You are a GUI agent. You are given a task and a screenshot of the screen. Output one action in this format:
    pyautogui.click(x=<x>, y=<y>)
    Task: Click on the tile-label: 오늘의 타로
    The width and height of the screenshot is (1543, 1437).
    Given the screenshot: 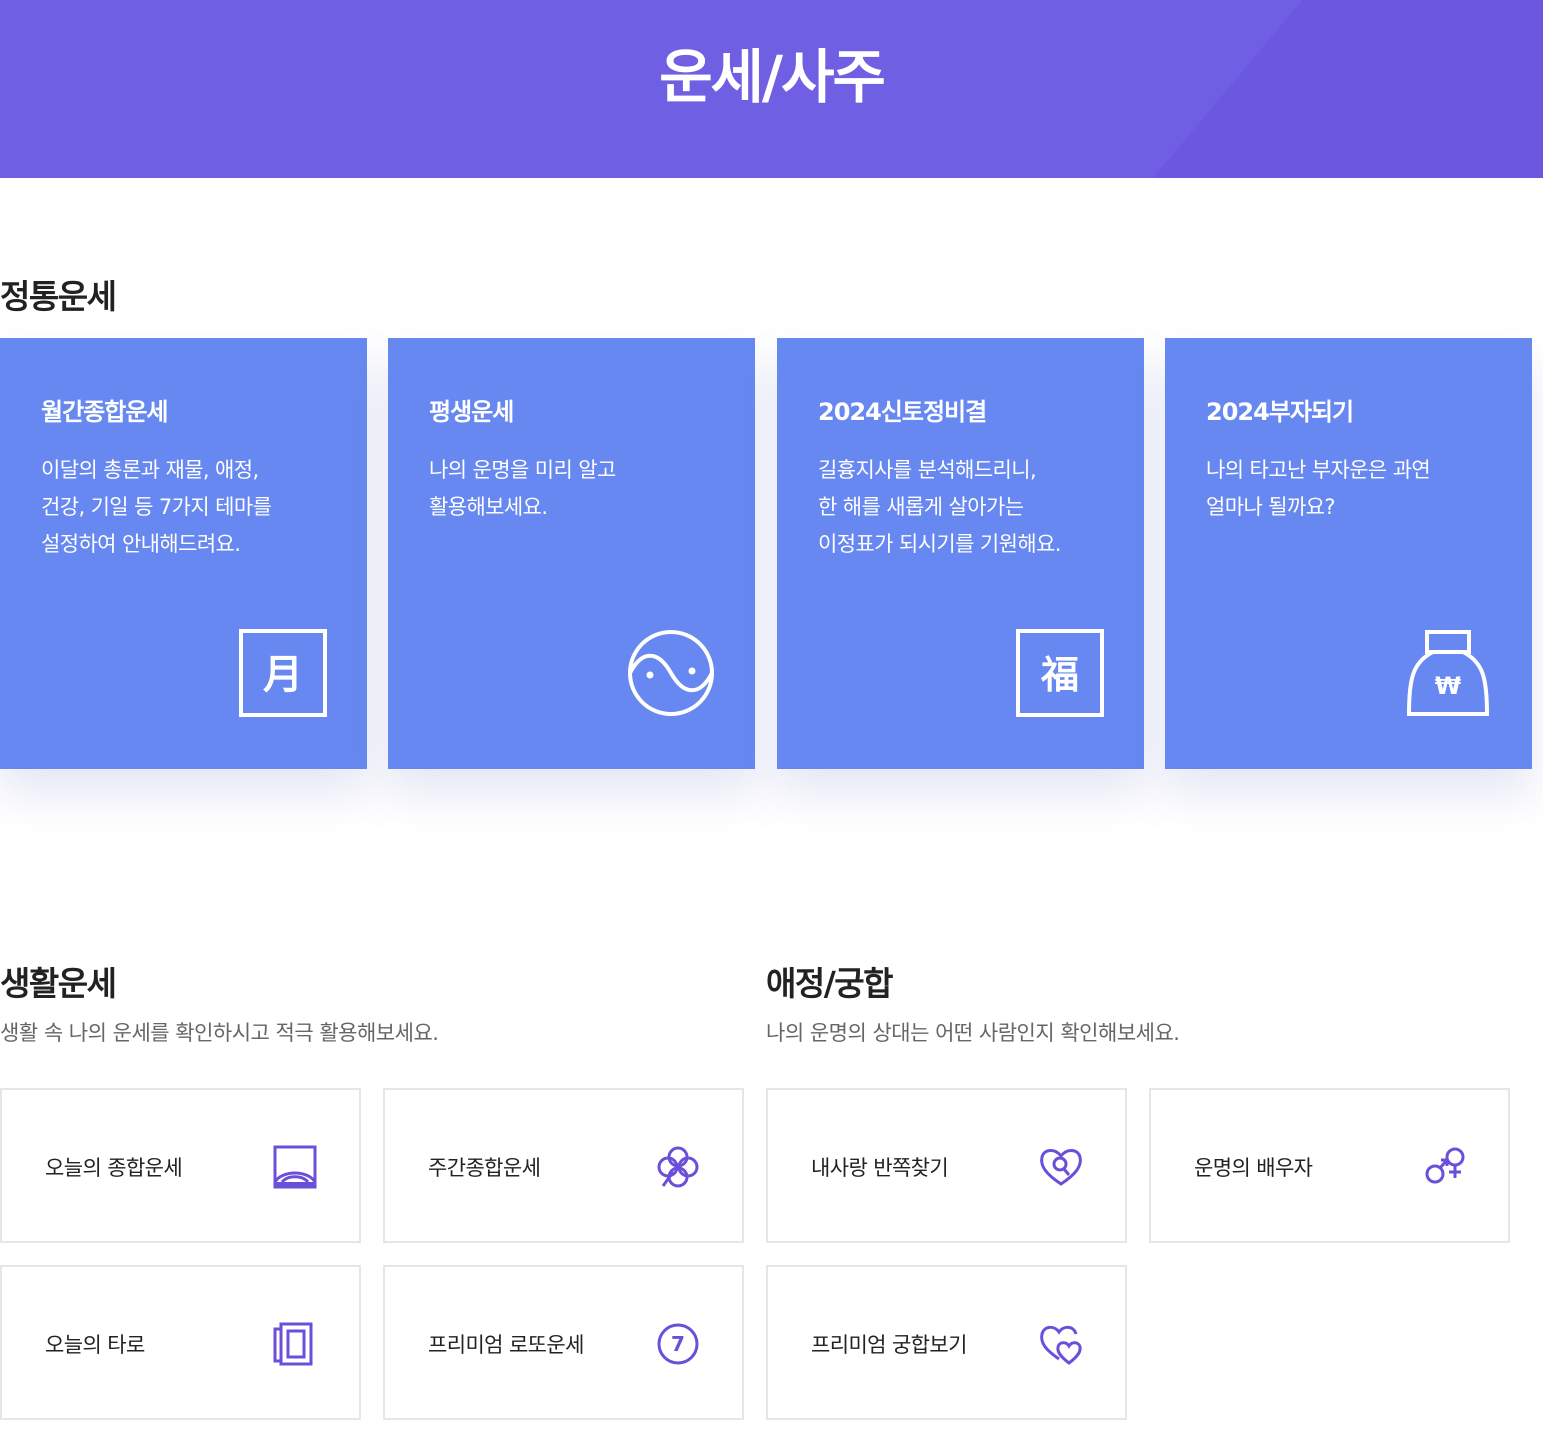 What is the action you would take?
    pyautogui.click(x=95, y=1345)
    